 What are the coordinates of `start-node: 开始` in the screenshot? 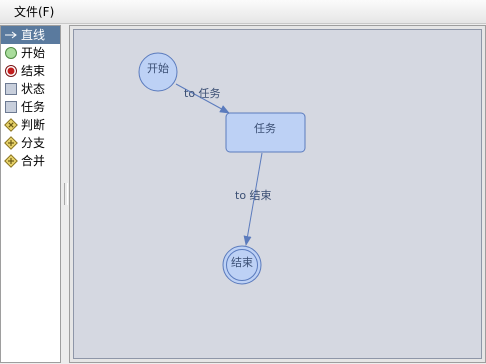 It's located at (158, 72).